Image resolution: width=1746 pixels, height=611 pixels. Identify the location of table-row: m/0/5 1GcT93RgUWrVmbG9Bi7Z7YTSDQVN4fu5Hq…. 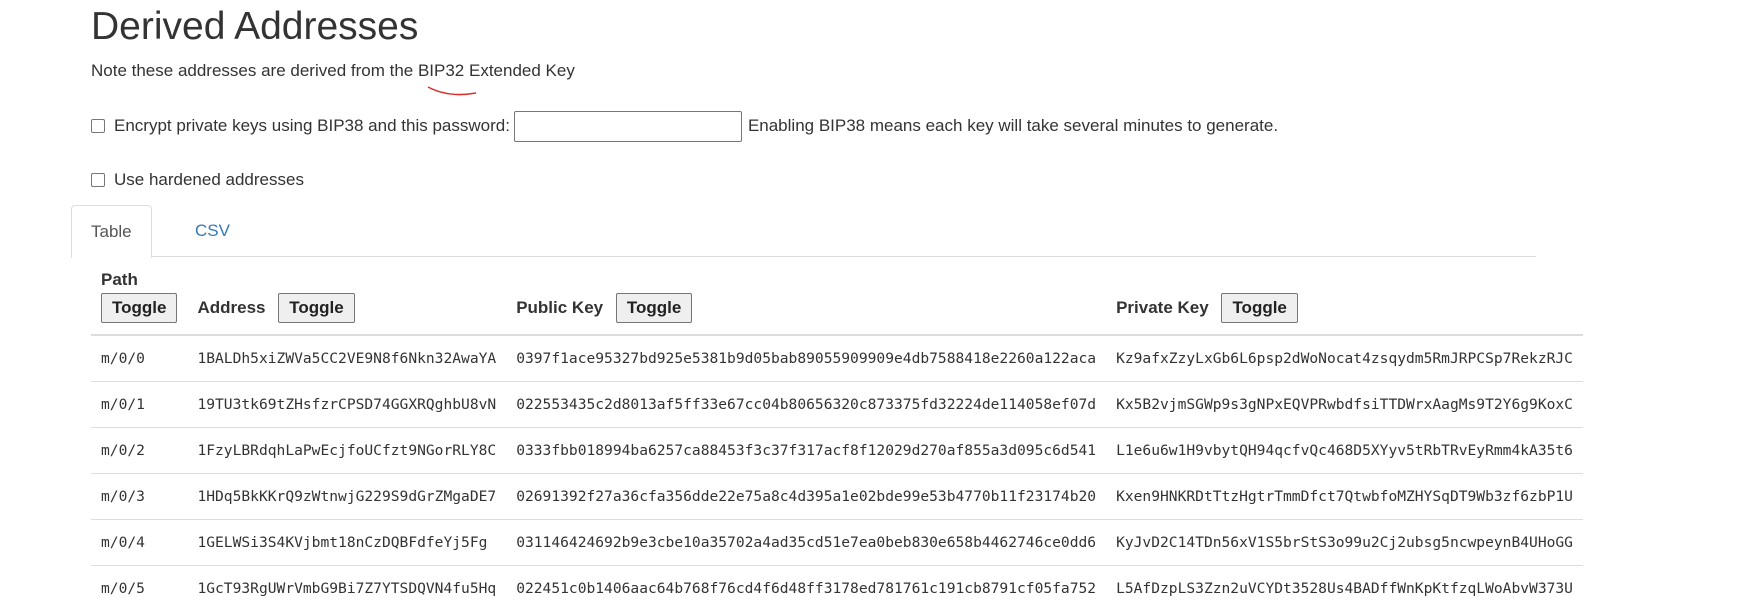
(837, 588).